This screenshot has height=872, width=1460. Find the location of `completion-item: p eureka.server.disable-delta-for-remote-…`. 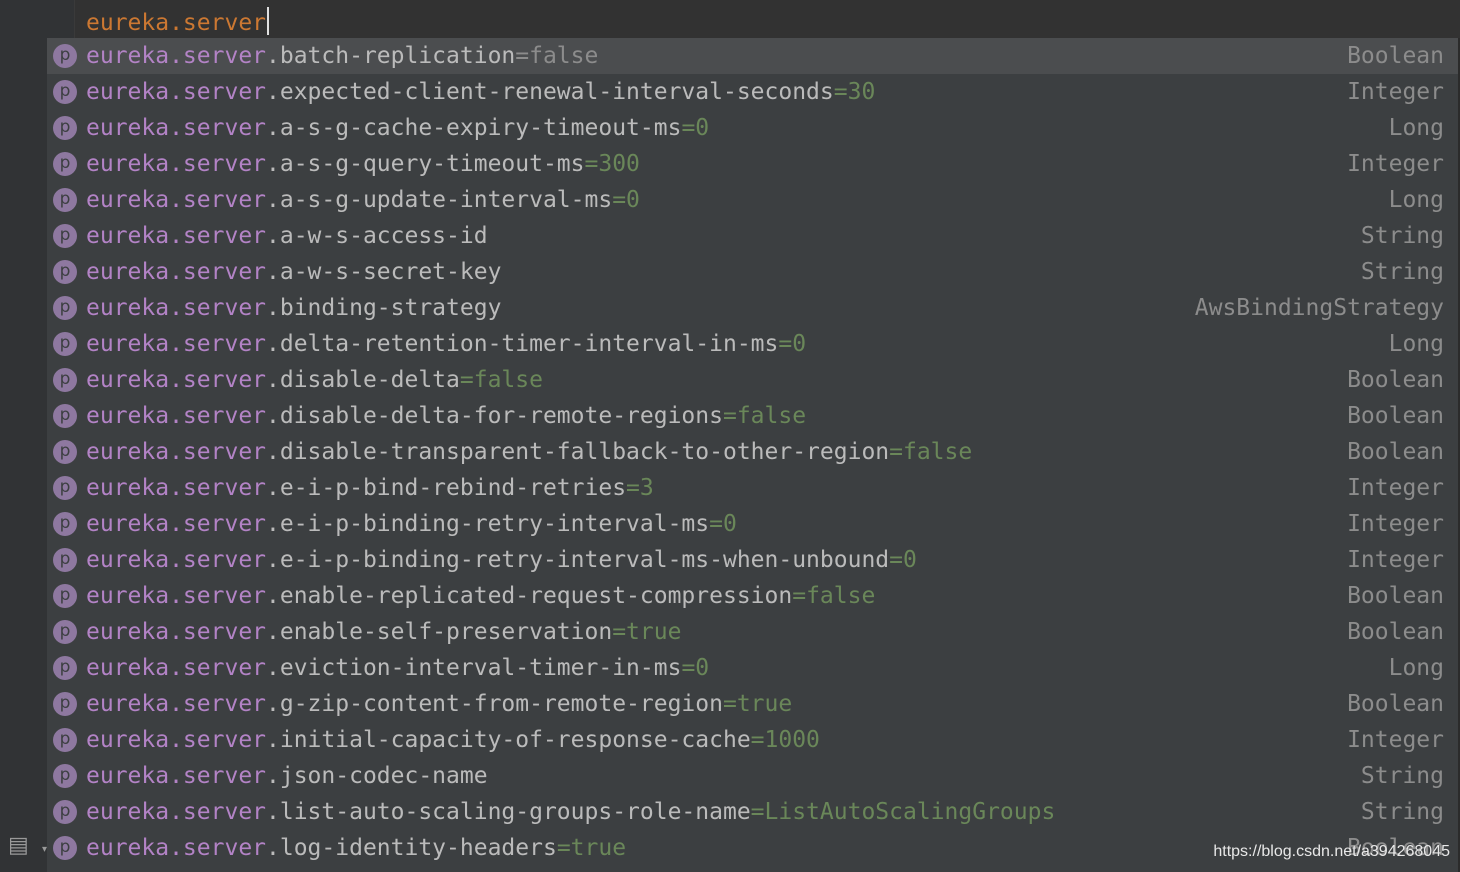

completion-item: p eureka.server.disable-delta-for-remote-… is located at coordinates (752, 416).